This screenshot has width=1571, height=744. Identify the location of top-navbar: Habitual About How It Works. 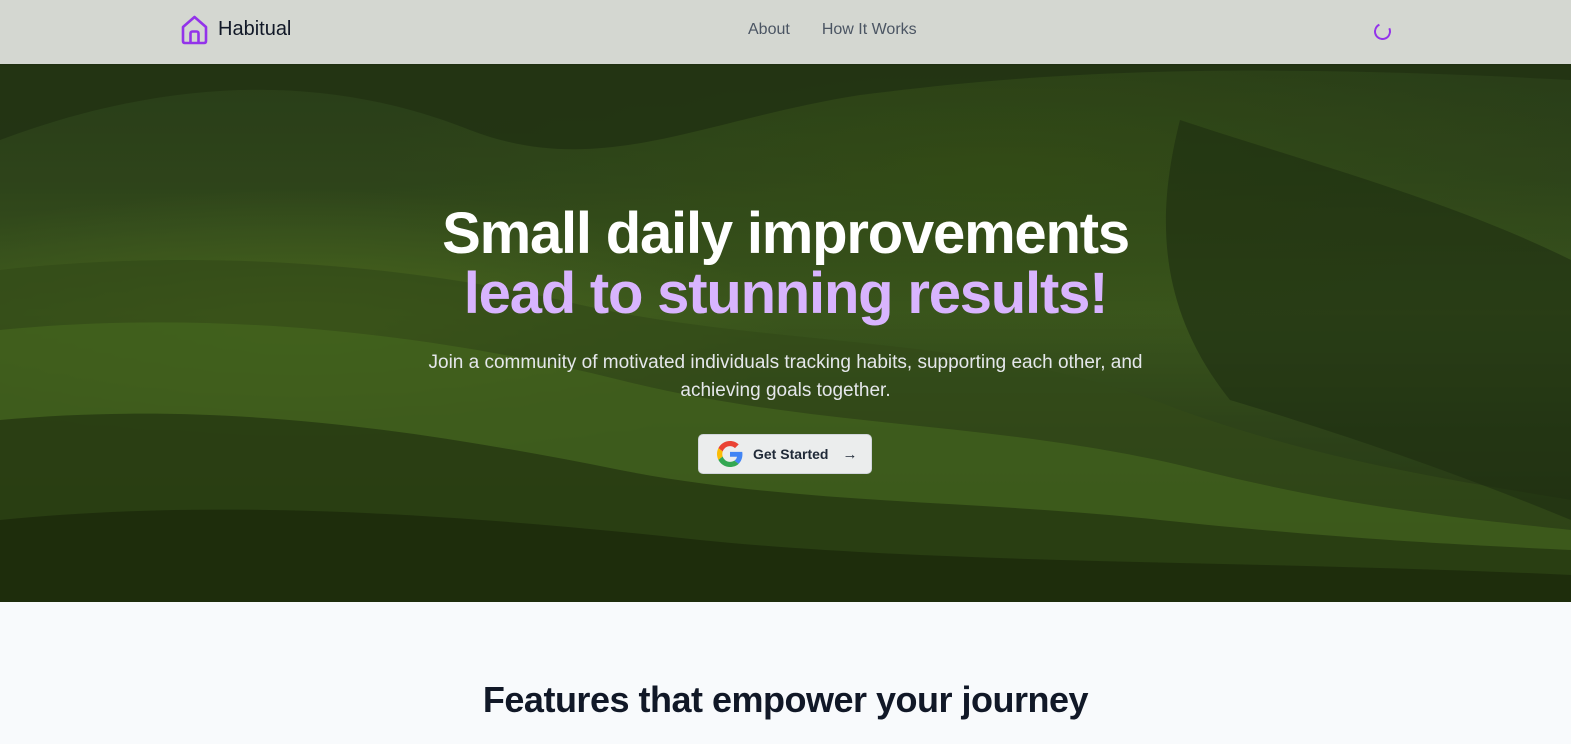
(785, 32).